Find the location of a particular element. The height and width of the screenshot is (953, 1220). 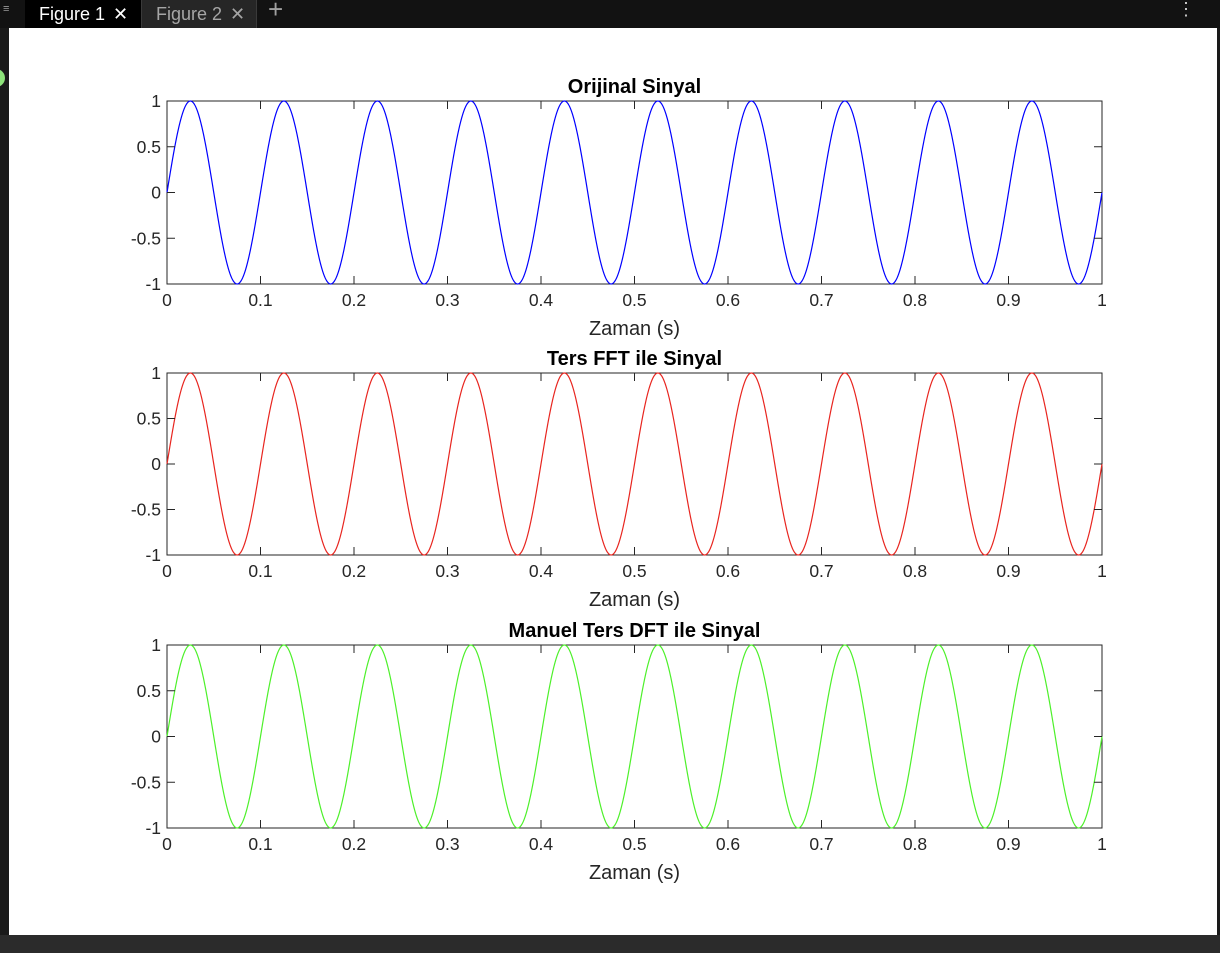

chart-title: Orijinal Sinyal is located at coordinates (634, 87).